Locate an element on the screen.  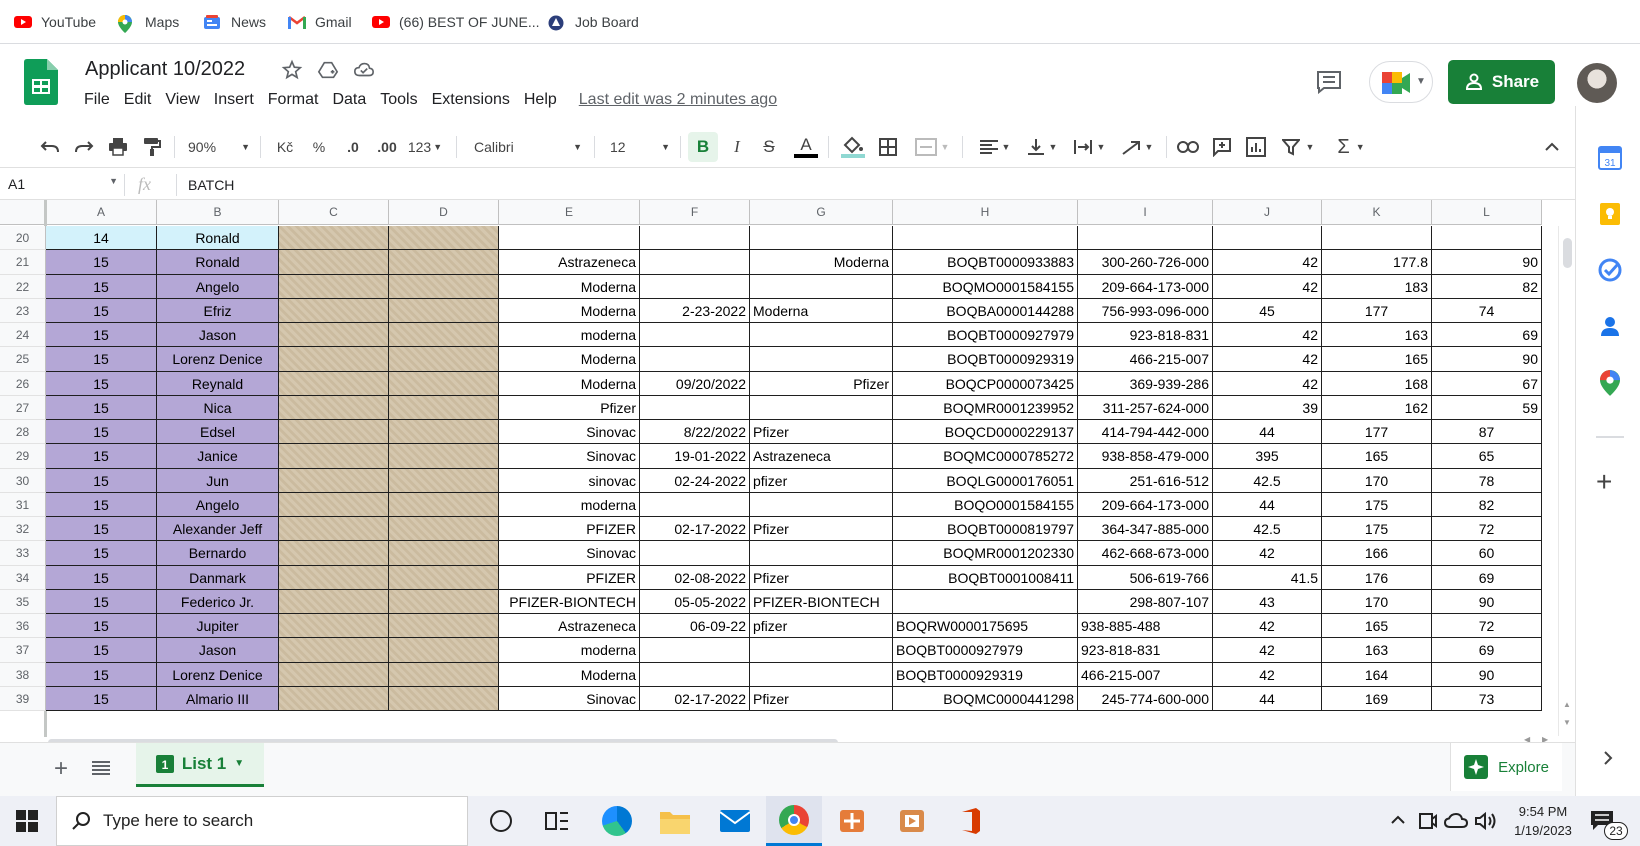
cell-a24: 15 is located at coordinates (101, 335).